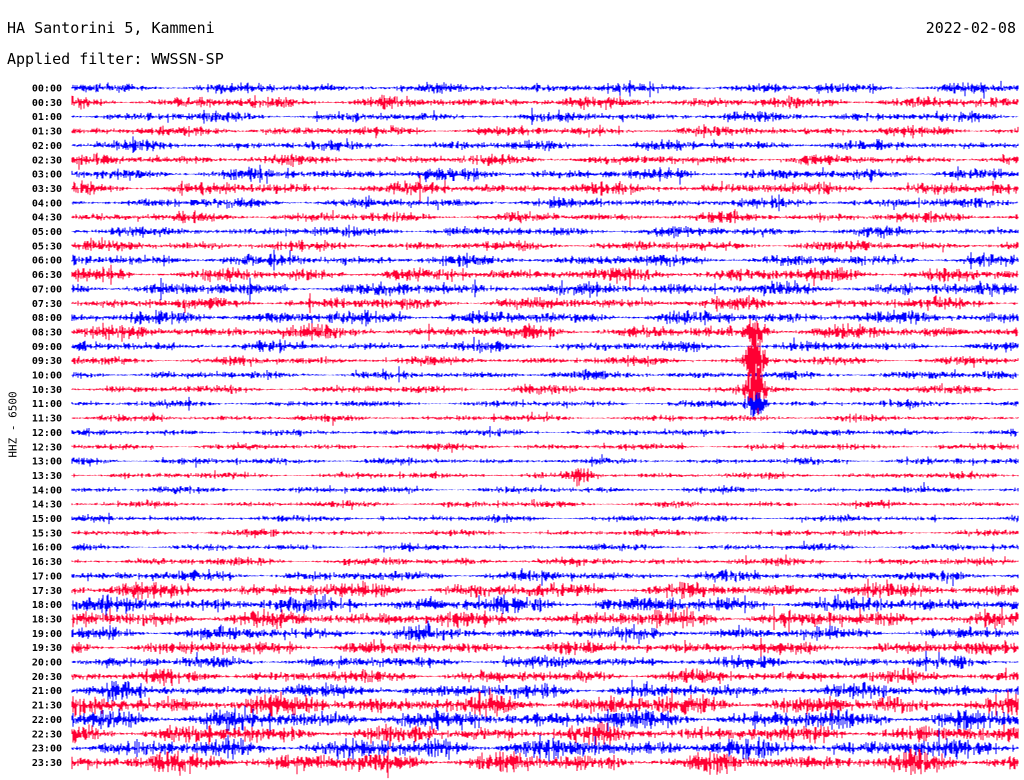 Image resolution: width=1024 pixels, height=780 pixels. I want to click on time-tick-label: 16:00, so click(47, 548).